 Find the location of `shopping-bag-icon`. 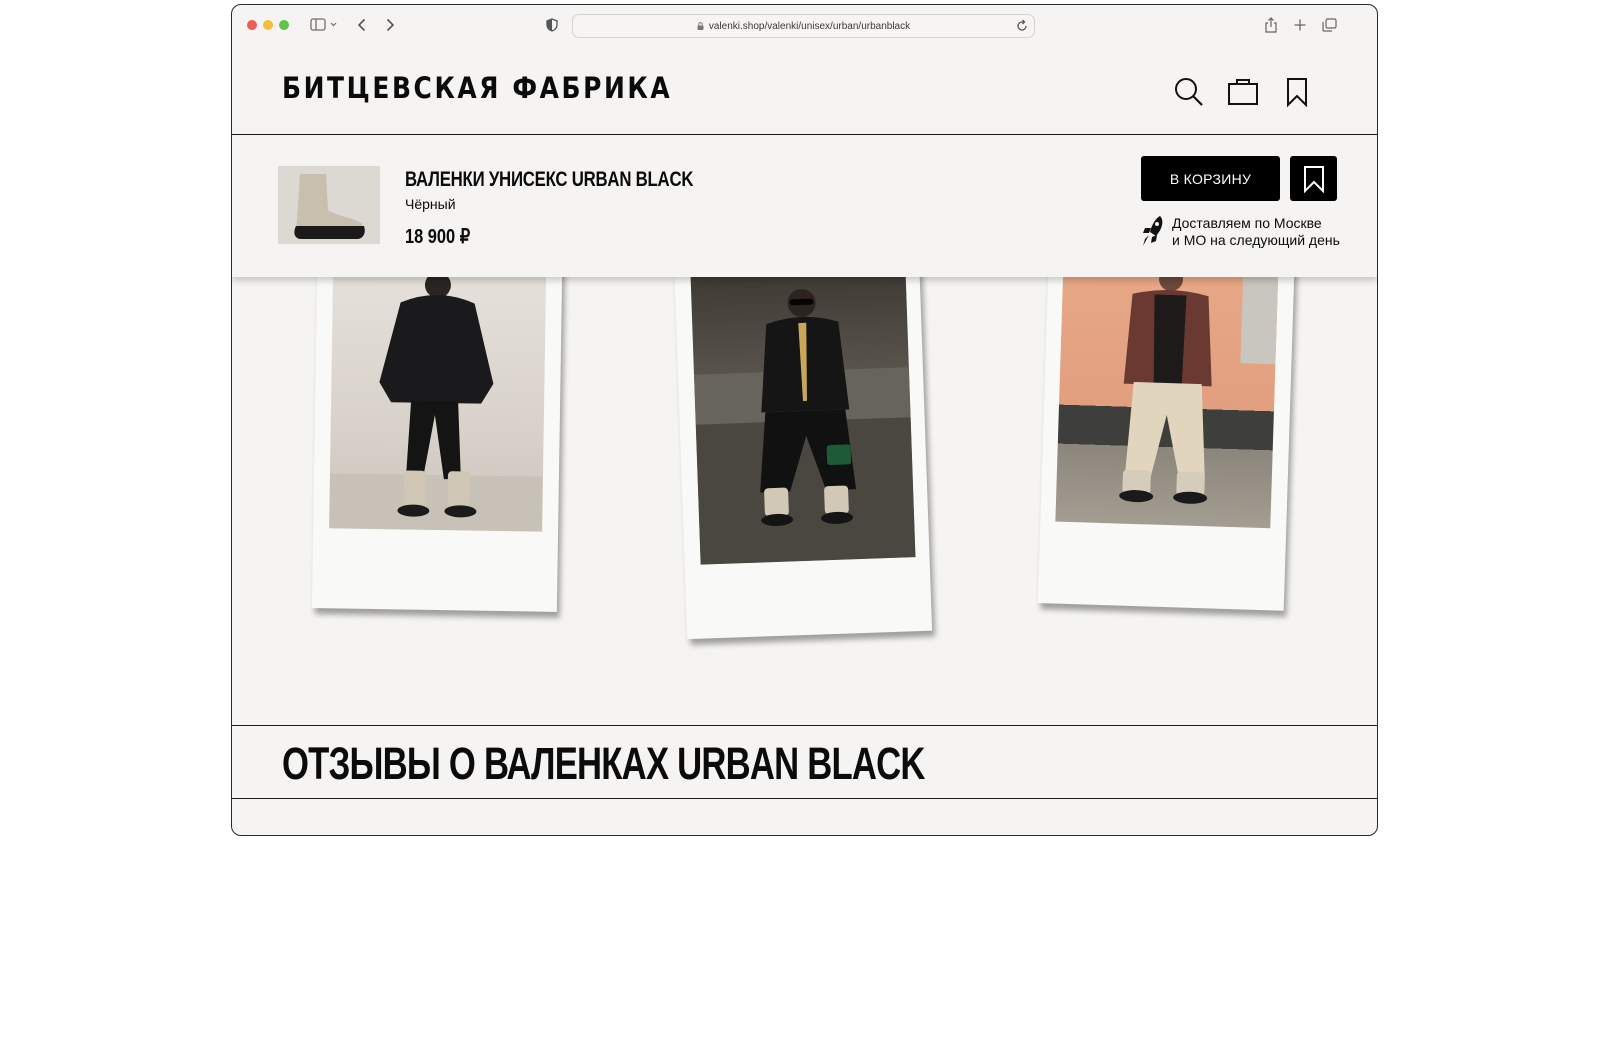

shopping-bag-icon is located at coordinates (1243, 92).